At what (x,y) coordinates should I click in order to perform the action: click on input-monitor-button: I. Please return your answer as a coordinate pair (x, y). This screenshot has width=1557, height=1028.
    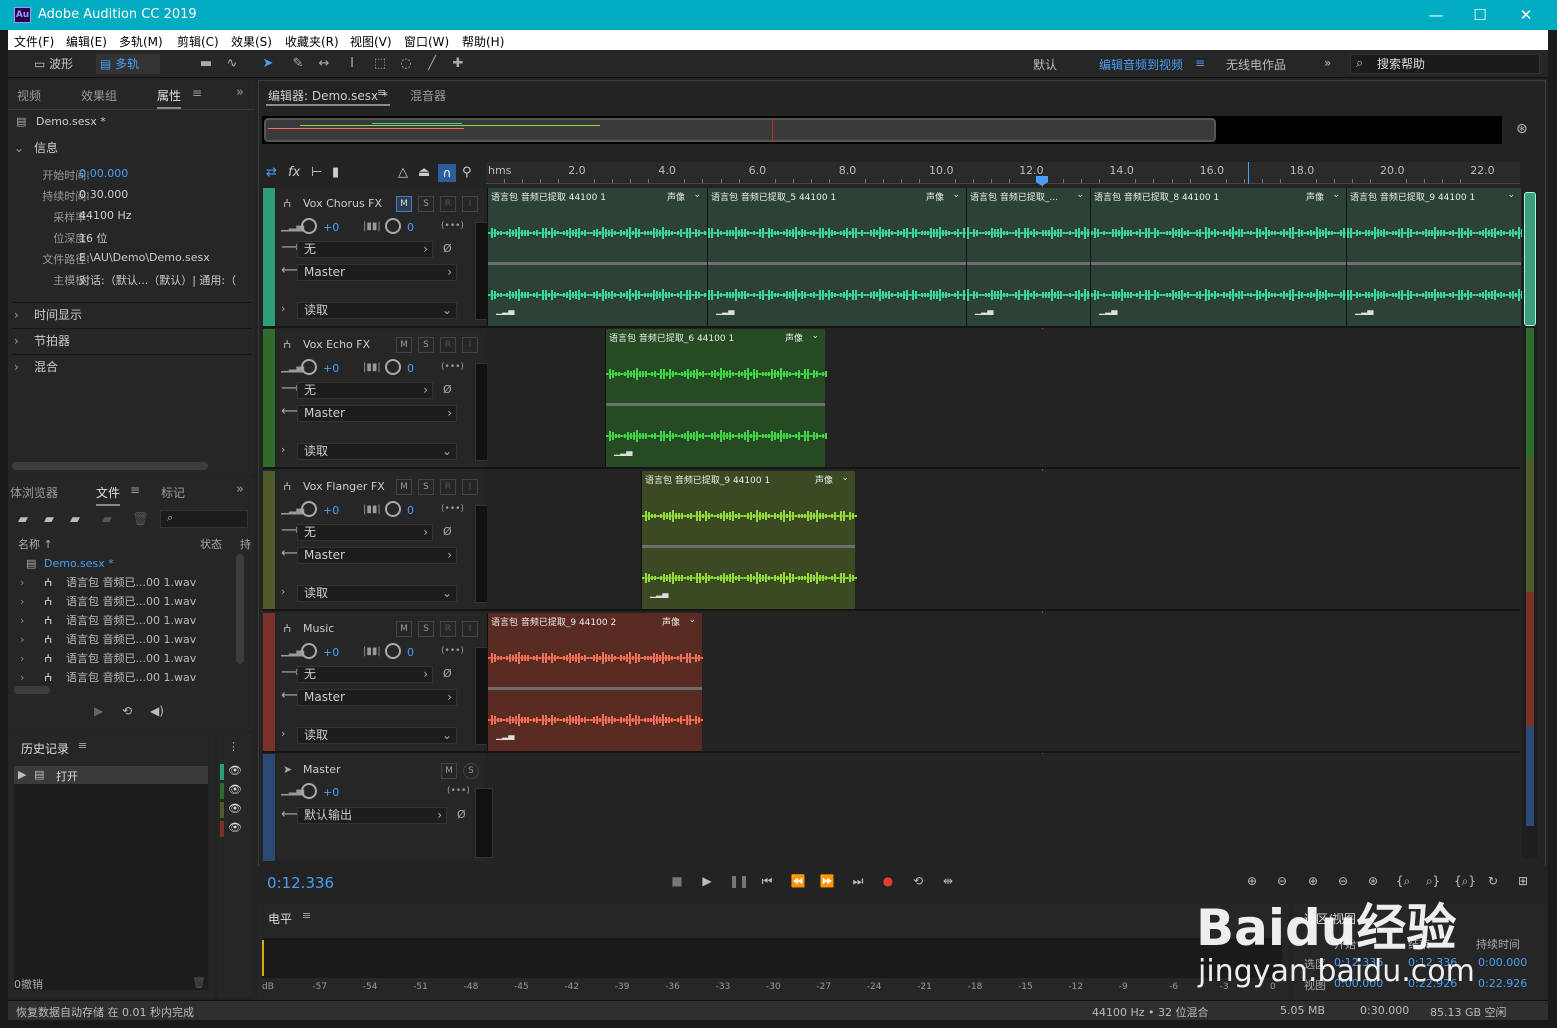
    Looking at the image, I should click on (470, 629).